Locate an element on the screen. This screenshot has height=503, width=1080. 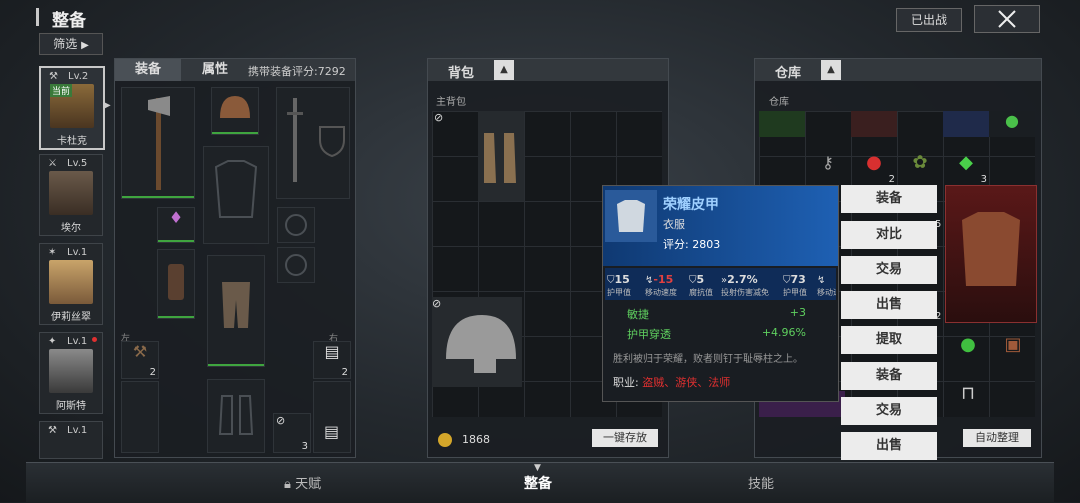
menu-extract-button: 提取 is located at coordinates (889, 340).